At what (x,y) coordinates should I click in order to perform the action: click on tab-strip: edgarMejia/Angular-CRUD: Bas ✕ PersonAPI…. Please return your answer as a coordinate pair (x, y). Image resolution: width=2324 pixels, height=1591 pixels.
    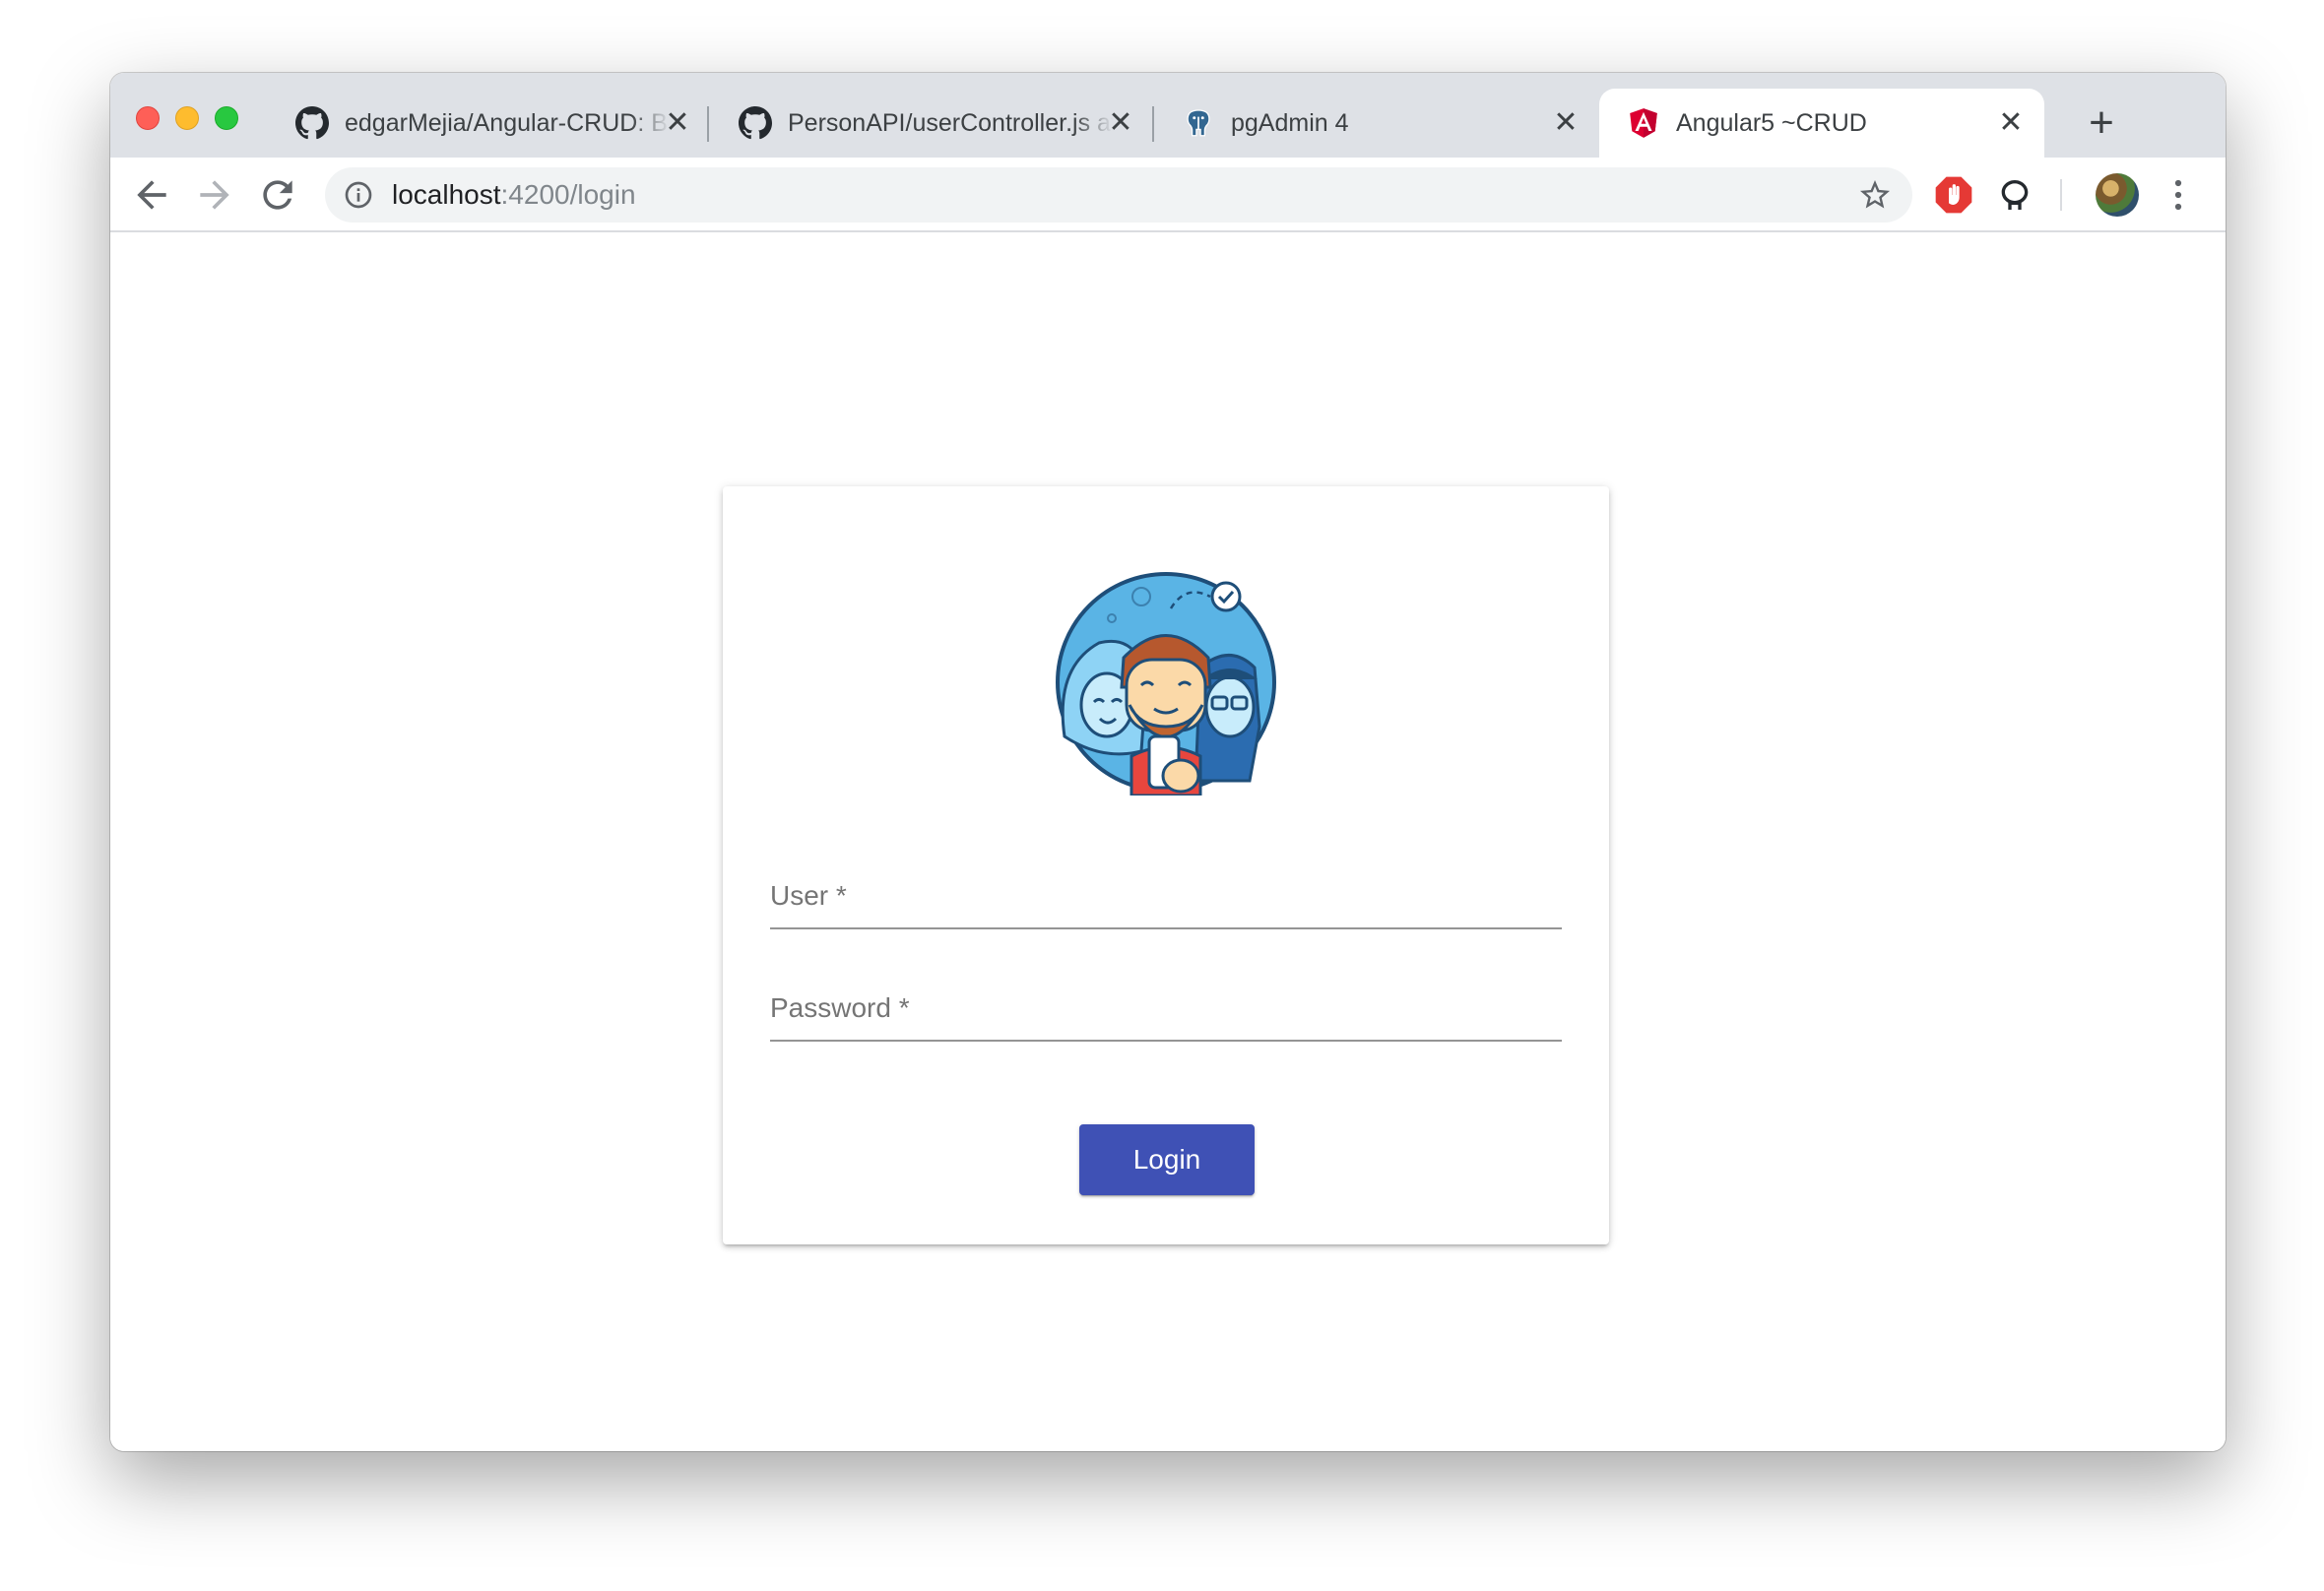
    Looking at the image, I should click on (1168, 115).